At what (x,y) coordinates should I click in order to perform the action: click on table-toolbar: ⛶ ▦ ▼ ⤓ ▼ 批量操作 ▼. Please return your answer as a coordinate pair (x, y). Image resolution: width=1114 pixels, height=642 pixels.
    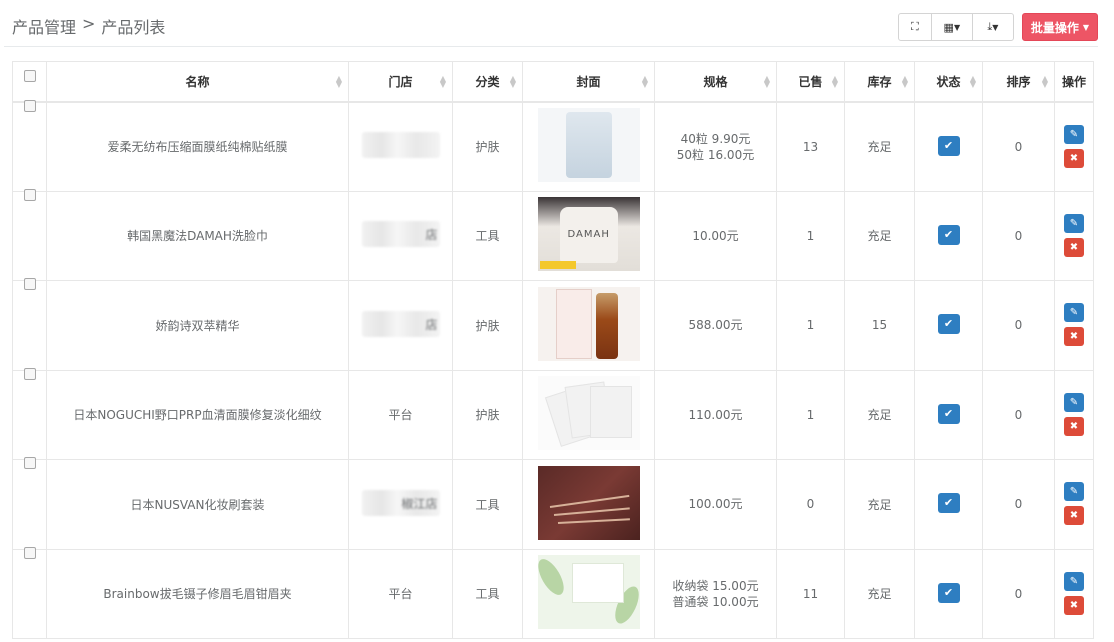
    Looking at the image, I should click on (997, 27).